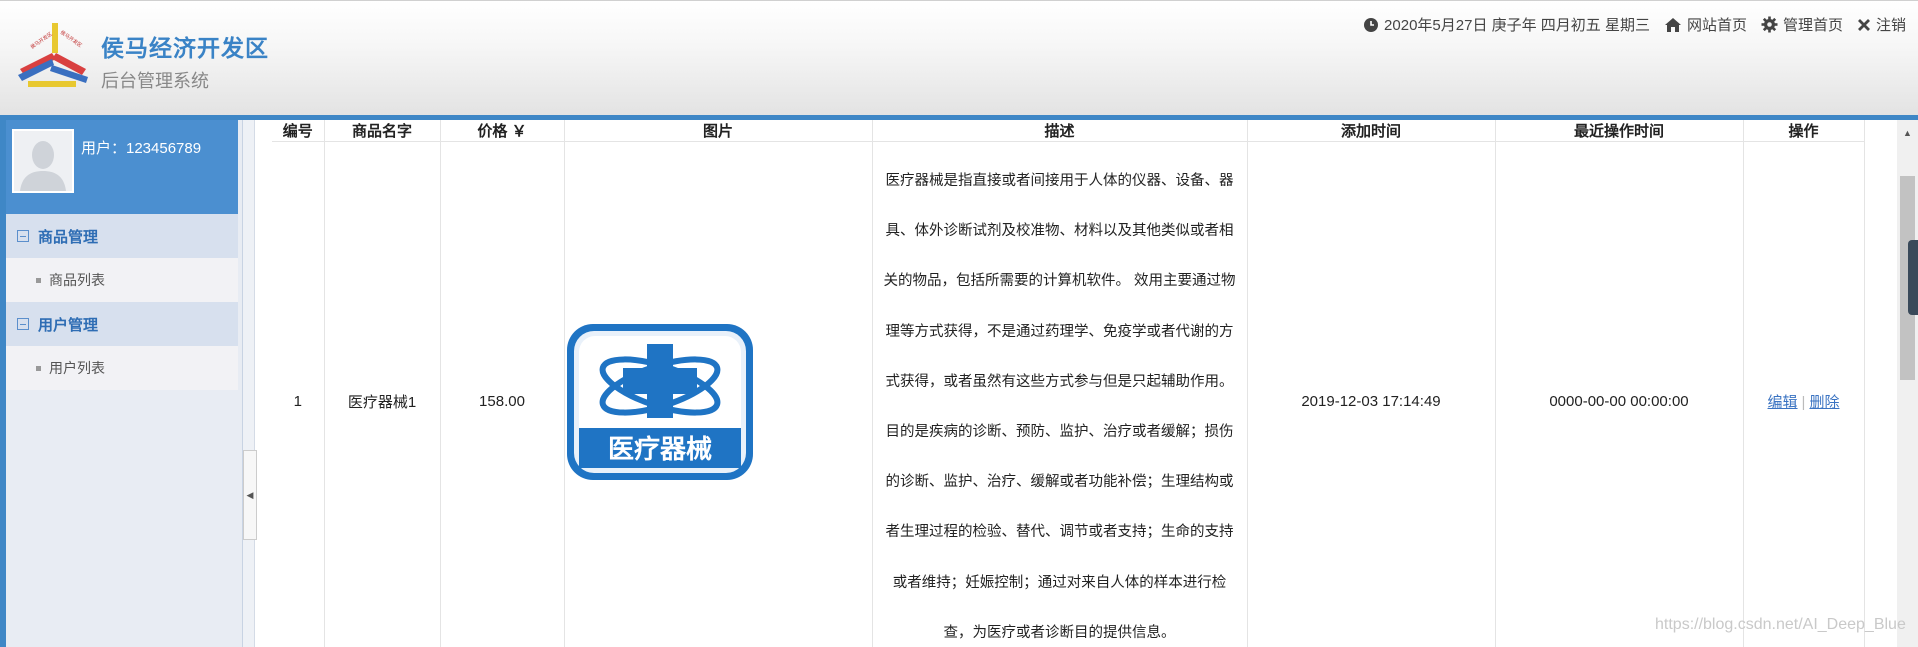 This screenshot has height=647, width=1918. Describe the element at coordinates (1371, 131) in the screenshot. I see `column-header-created: 添加时间` at that location.